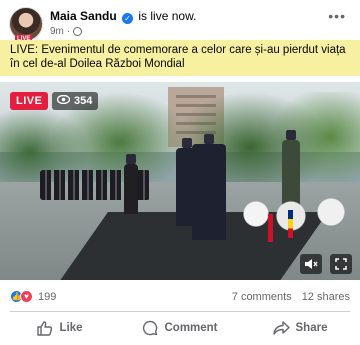 Image resolution: width=360 pixels, height=345 pixels. What do you see at coordinates (281, 328) in the screenshot?
I see `share-icon` at bounding box center [281, 328].